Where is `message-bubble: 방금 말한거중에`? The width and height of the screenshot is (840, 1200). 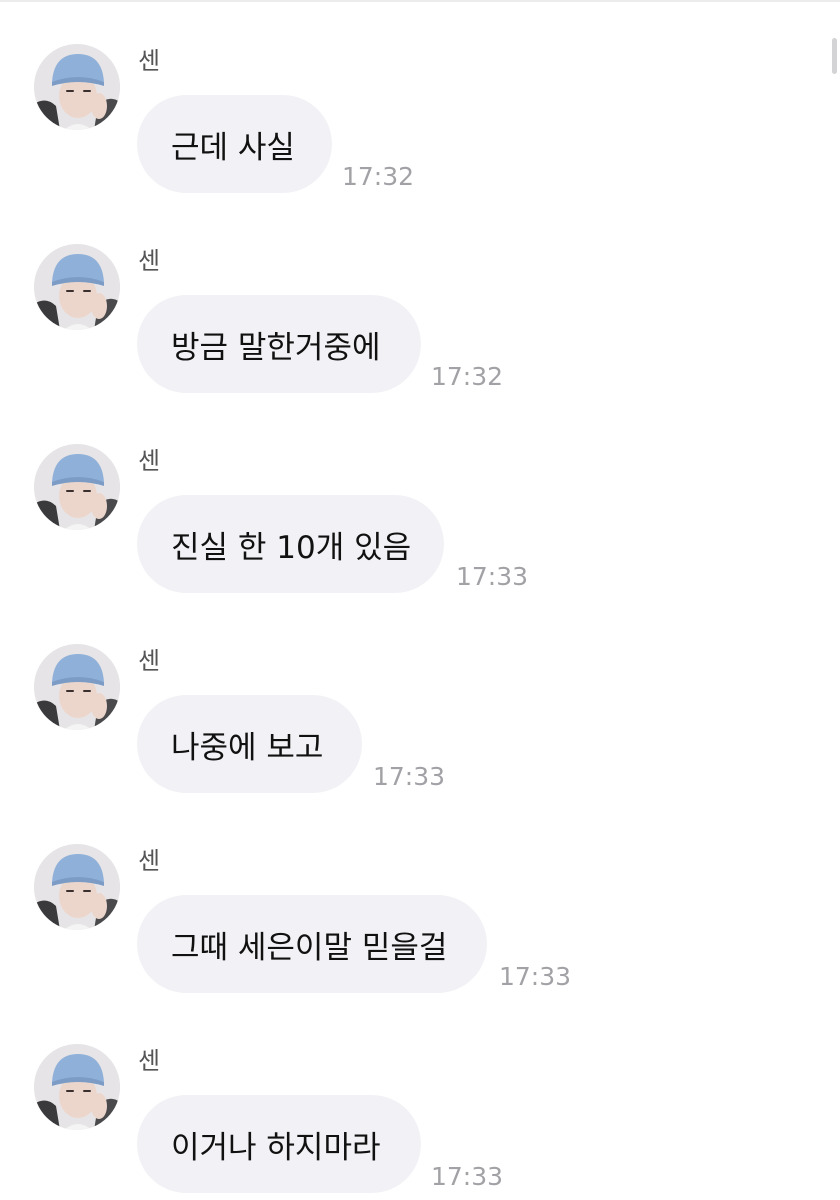
message-bubble: 방금 말한거중에 is located at coordinates (279, 344).